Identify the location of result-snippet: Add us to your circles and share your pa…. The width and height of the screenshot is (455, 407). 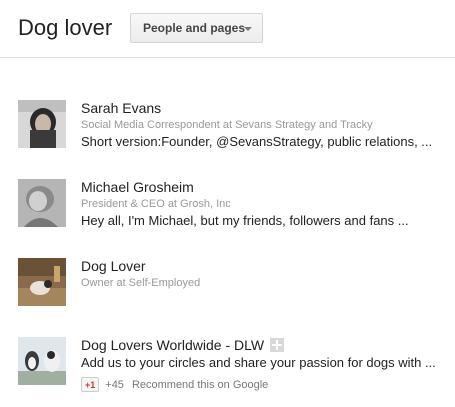
(258, 362).